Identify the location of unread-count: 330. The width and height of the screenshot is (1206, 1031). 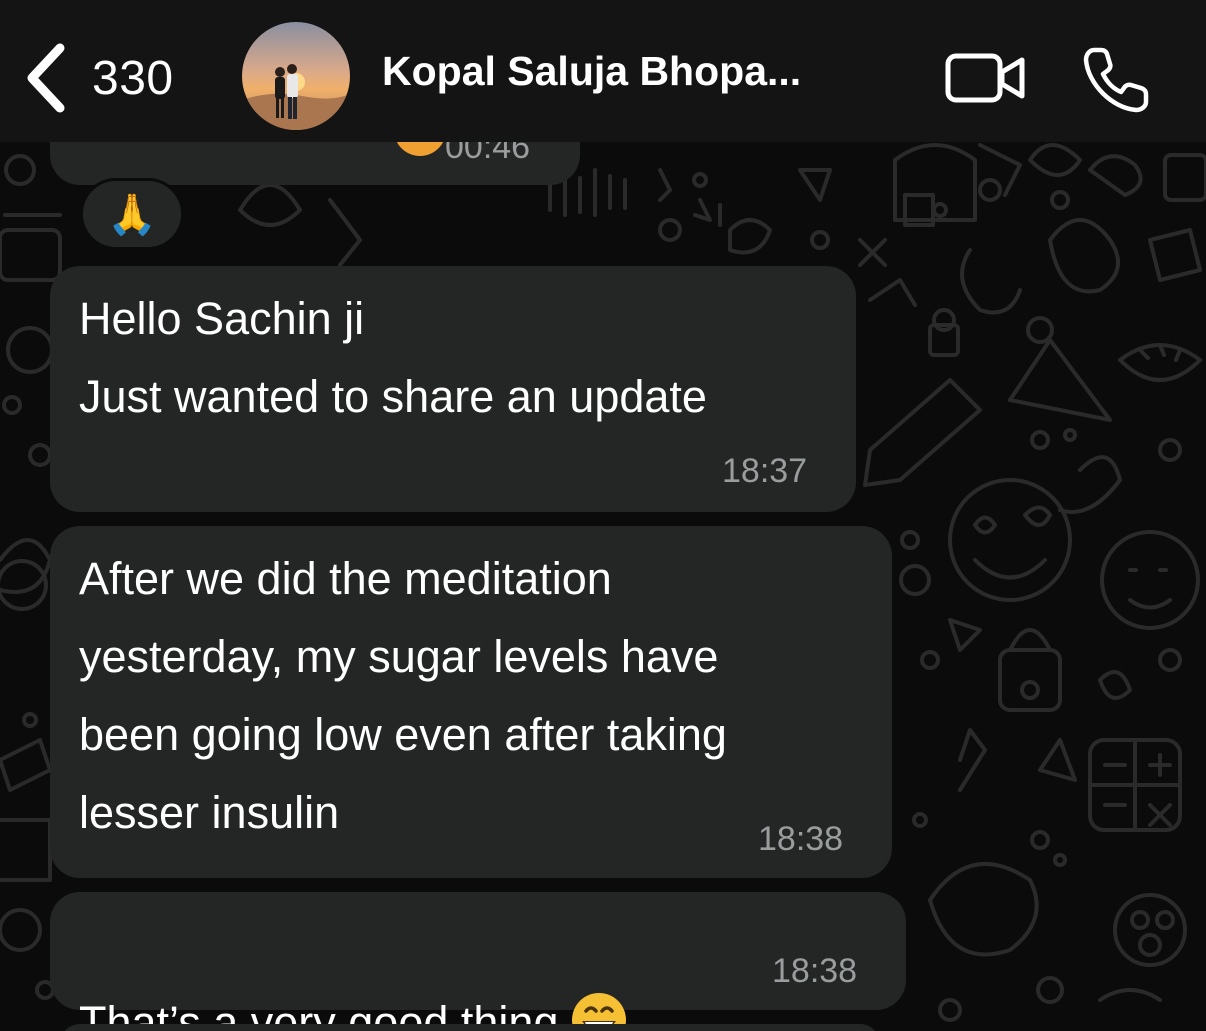
(133, 78).